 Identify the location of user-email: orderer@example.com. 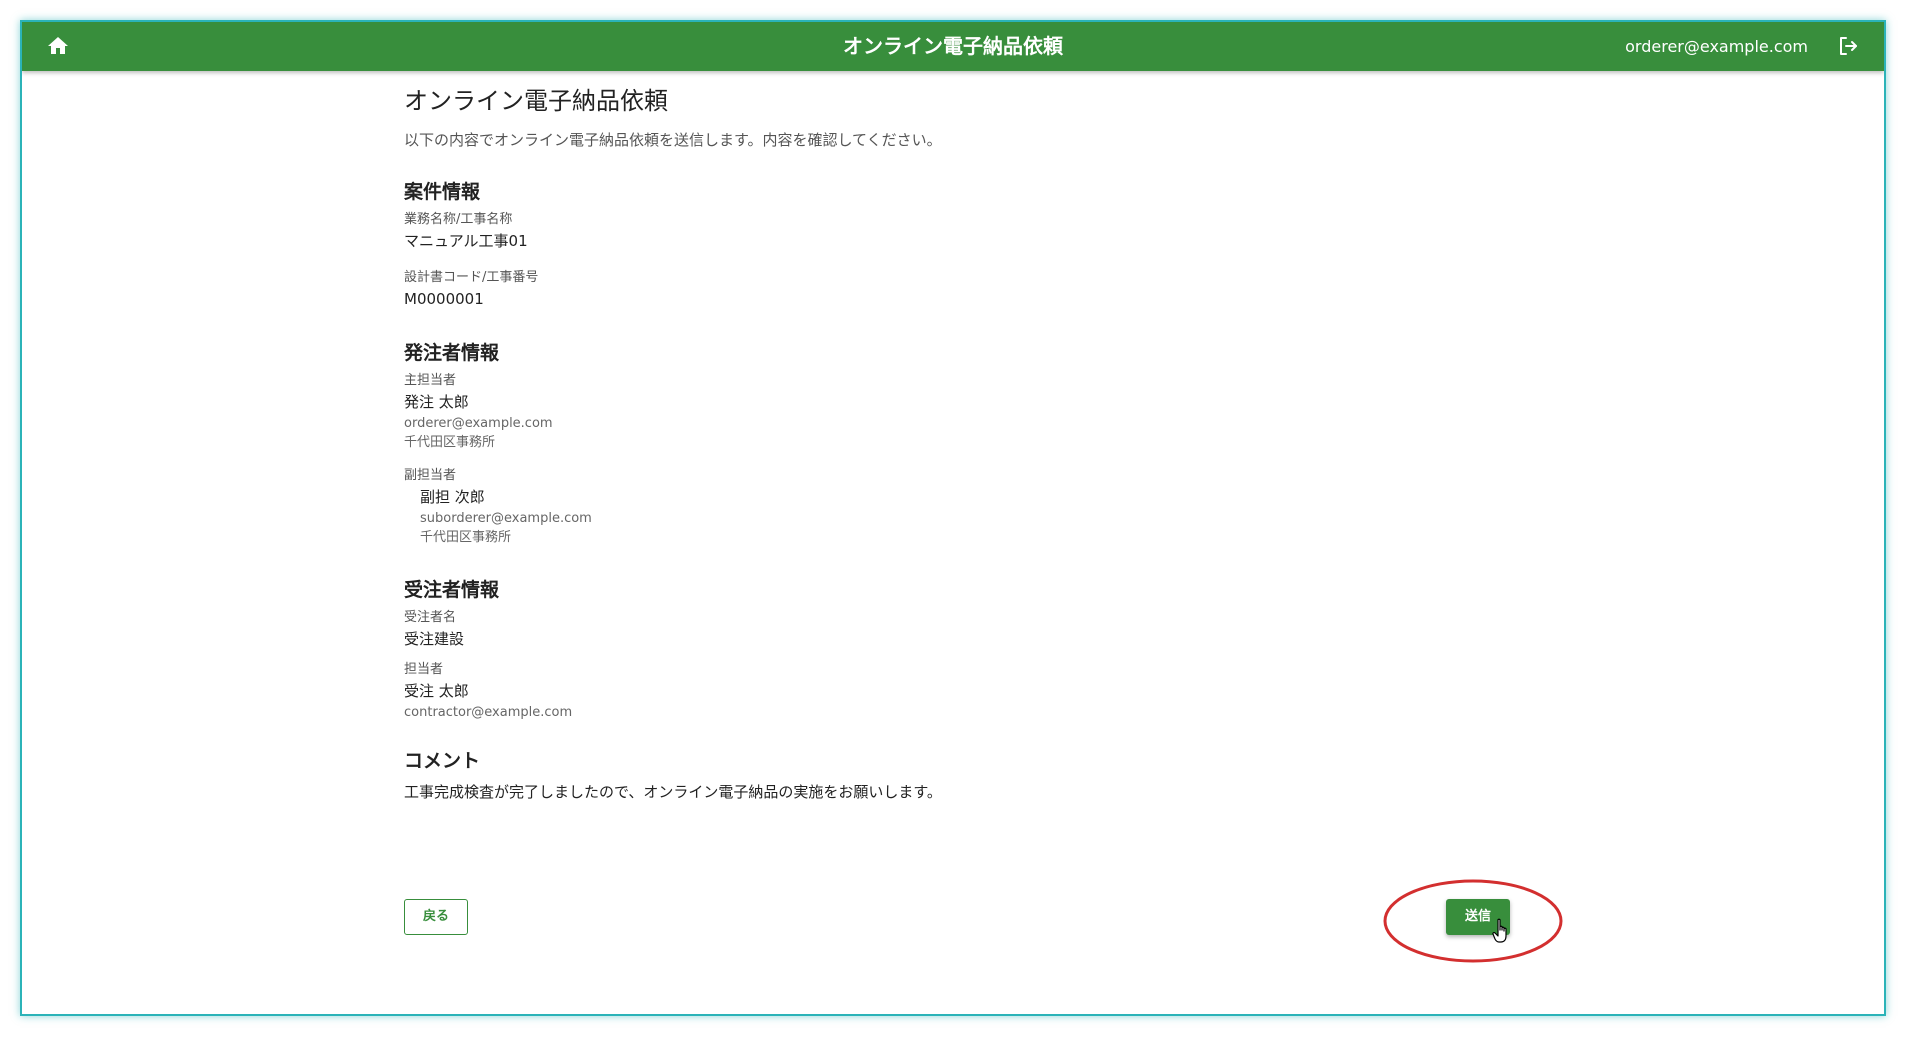
(1716, 46).